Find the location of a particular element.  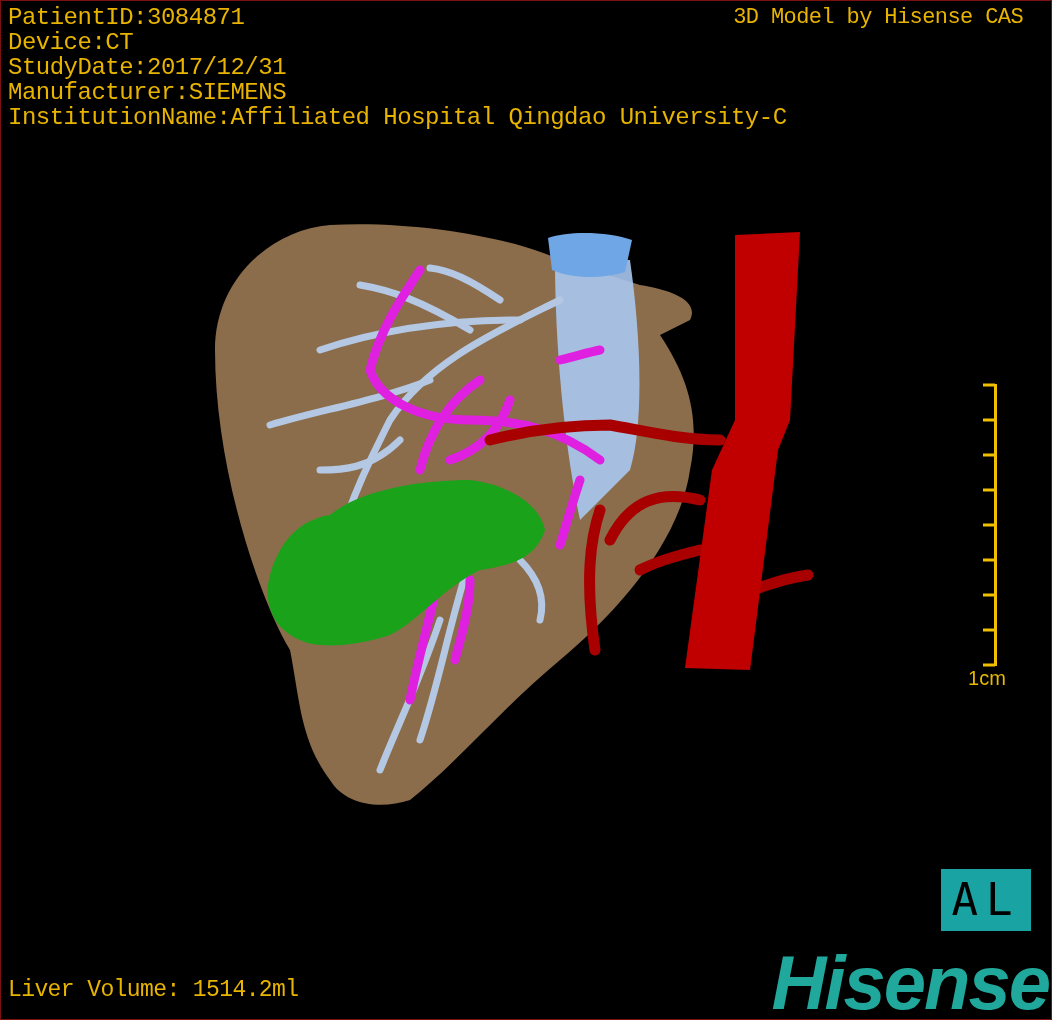

liver-volume-text: Liver Volume: 1514.2ml is located at coordinates (153, 990).